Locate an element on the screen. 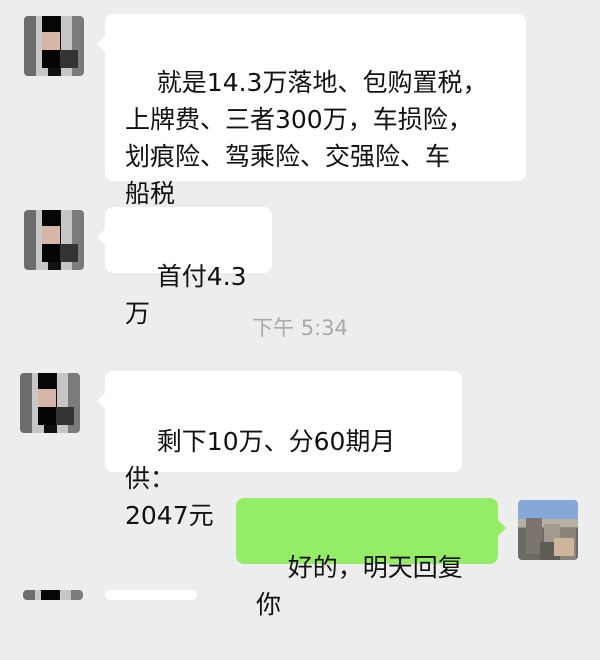 The height and width of the screenshot is (660, 600). message-text: 好的，明天回复你 is located at coordinates (359, 586).